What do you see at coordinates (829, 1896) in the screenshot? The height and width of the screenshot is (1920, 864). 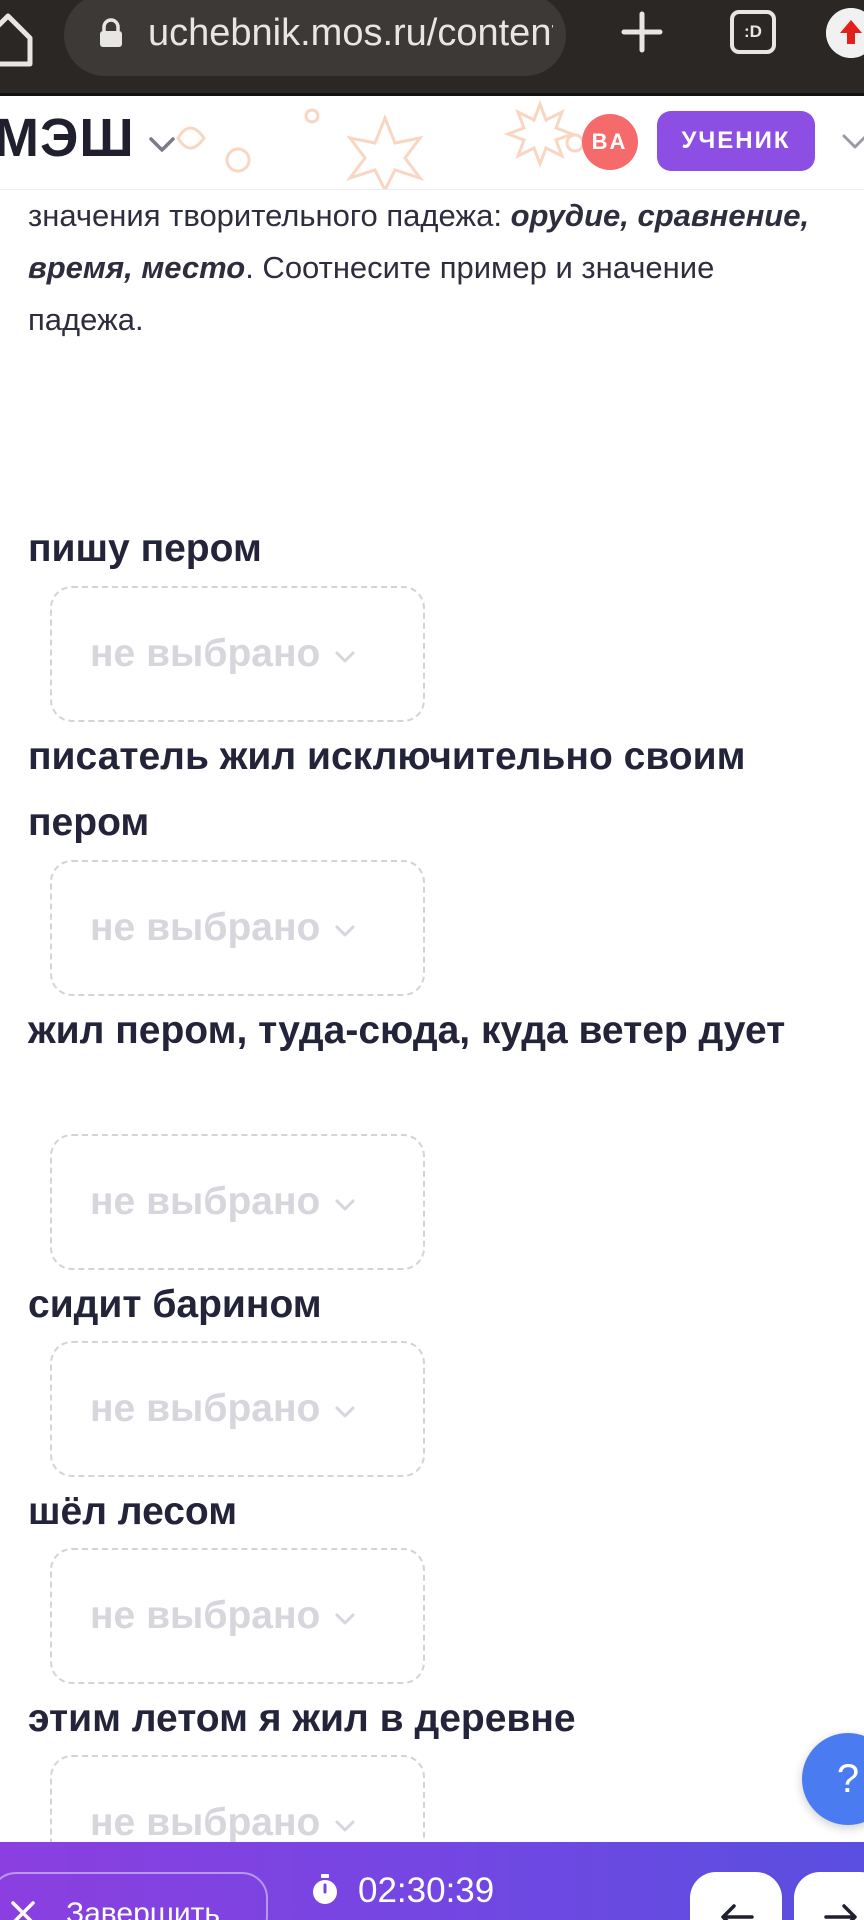 I see `next-button` at bounding box center [829, 1896].